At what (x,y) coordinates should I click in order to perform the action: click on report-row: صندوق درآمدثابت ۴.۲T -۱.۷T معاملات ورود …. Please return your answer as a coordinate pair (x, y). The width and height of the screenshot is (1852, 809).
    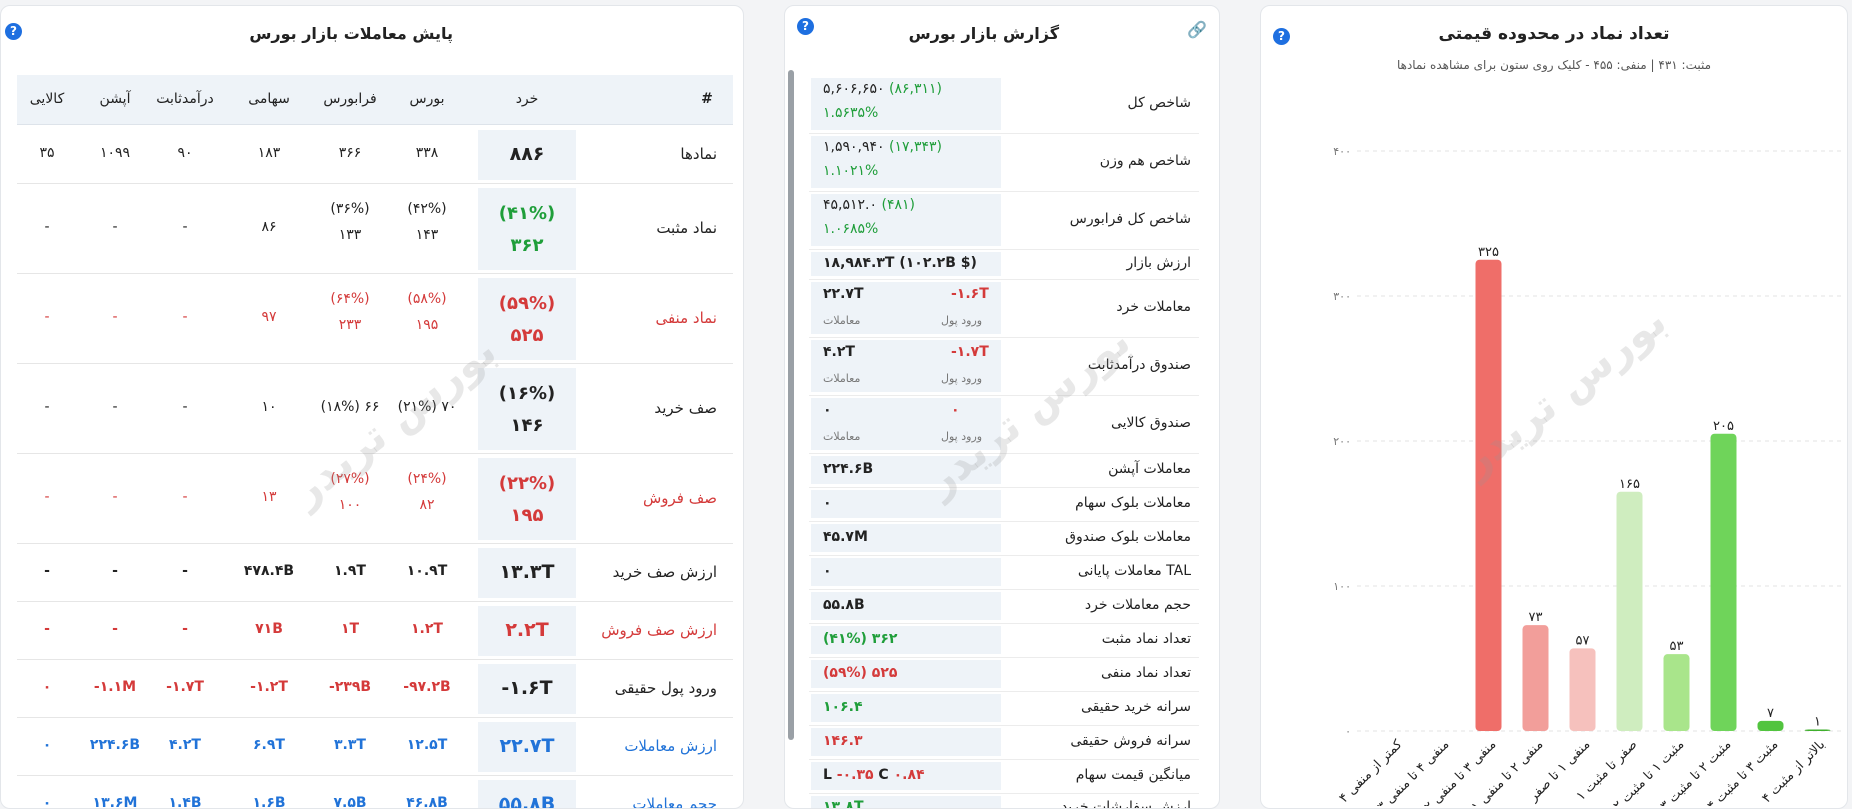
    Looking at the image, I should click on (1004, 367).